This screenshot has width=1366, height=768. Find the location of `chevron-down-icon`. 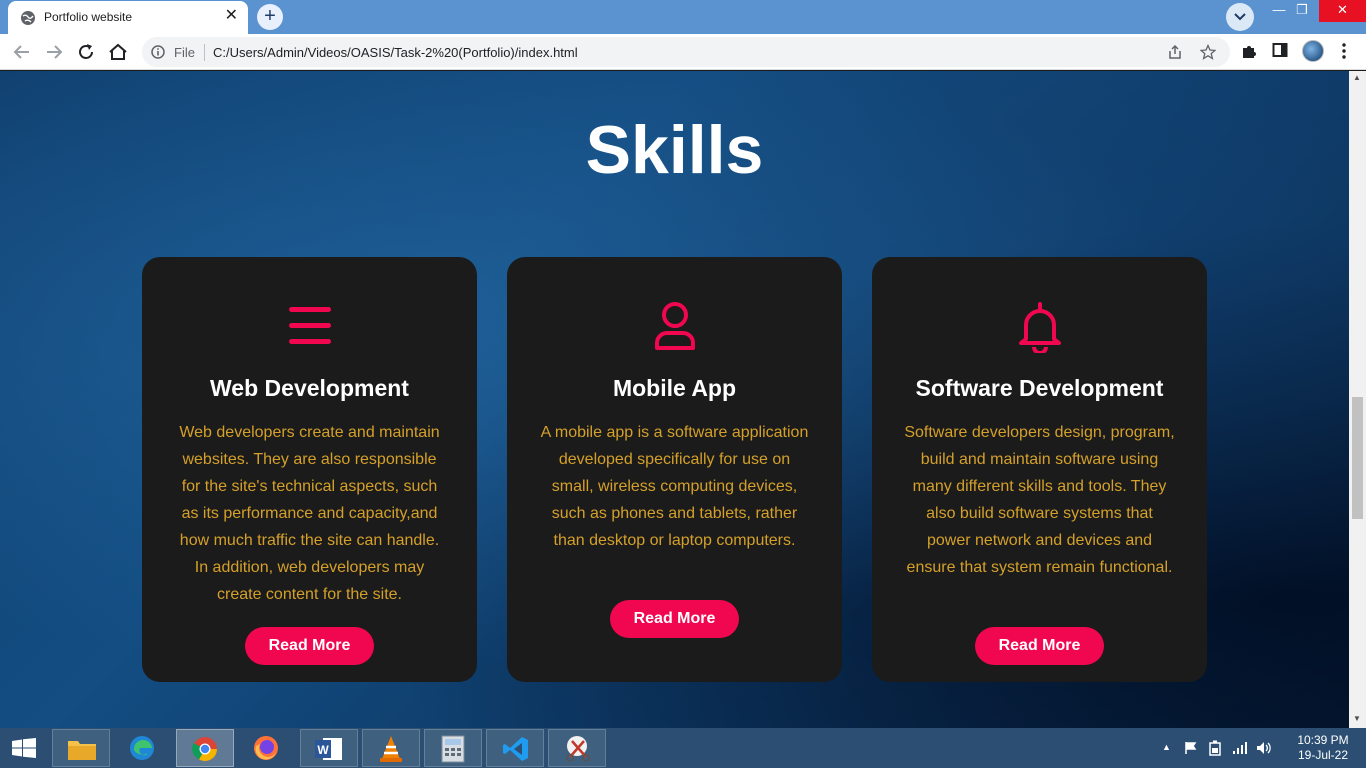

chevron-down-icon is located at coordinates (1240, 17).